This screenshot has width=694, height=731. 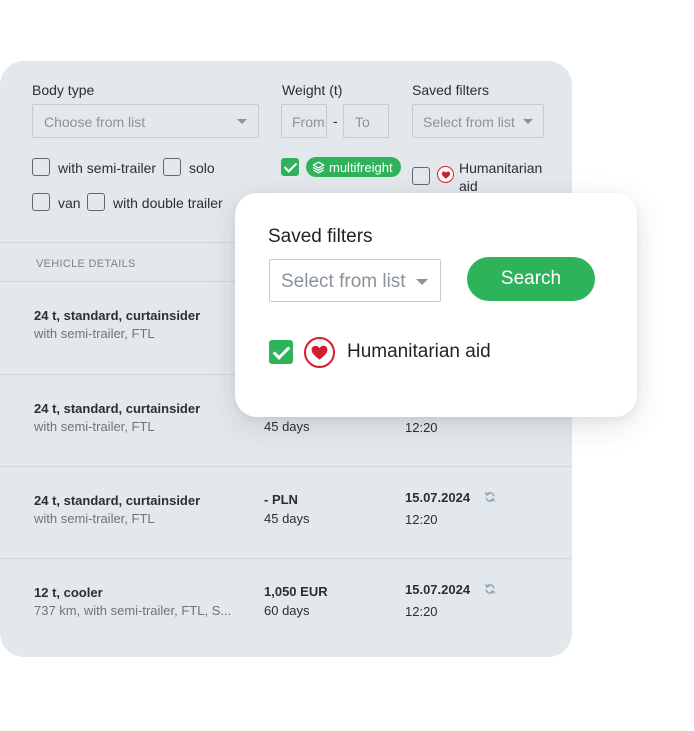 What do you see at coordinates (287, 610) in the screenshot?
I see `row-payment-days: 60 days` at bounding box center [287, 610].